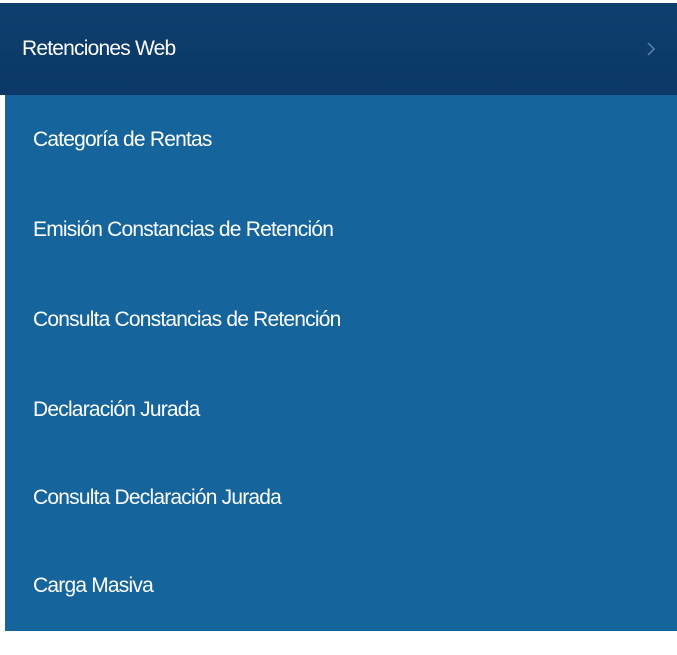 The height and width of the screenshot is (655, 677). I want to click on submenu-item-consulta-declaracion-jurada: Consulta Declaración Jurada, so click(341, 498).